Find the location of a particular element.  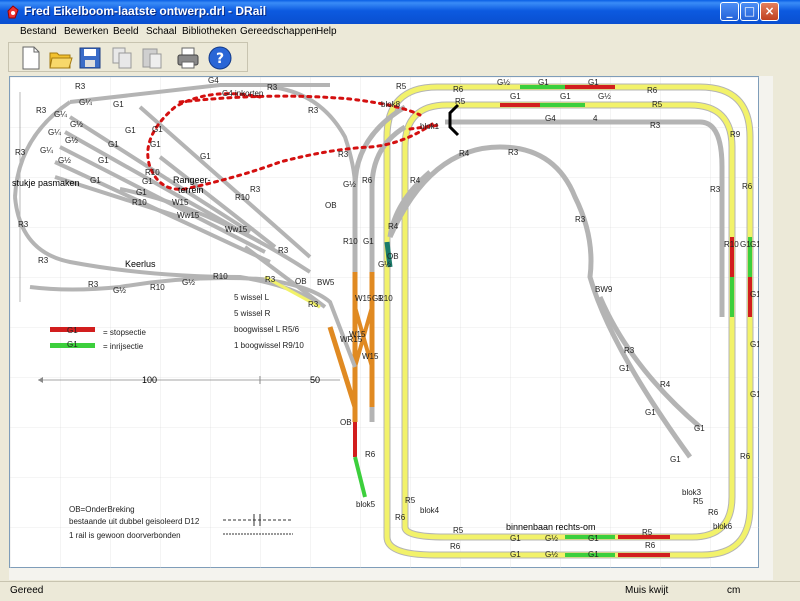

vertical-scrollbar is located at coordinates (766, 328).